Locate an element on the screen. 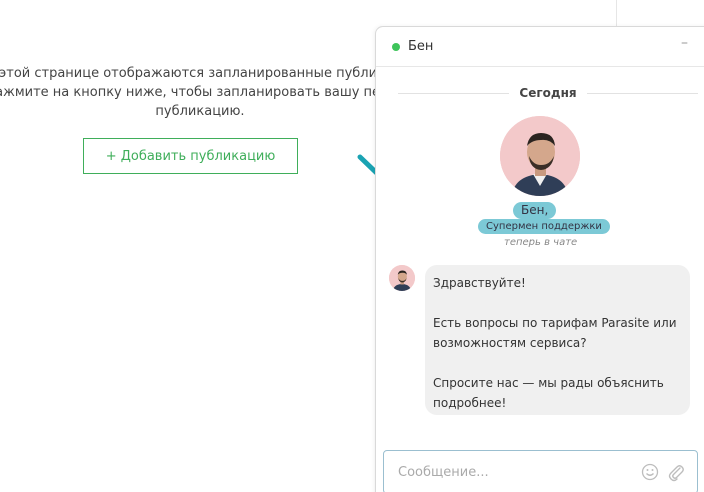 The height and width of the screenshot is (492, 704). agent-first-name-badge: Бен, is located at coordinates (535, 210).